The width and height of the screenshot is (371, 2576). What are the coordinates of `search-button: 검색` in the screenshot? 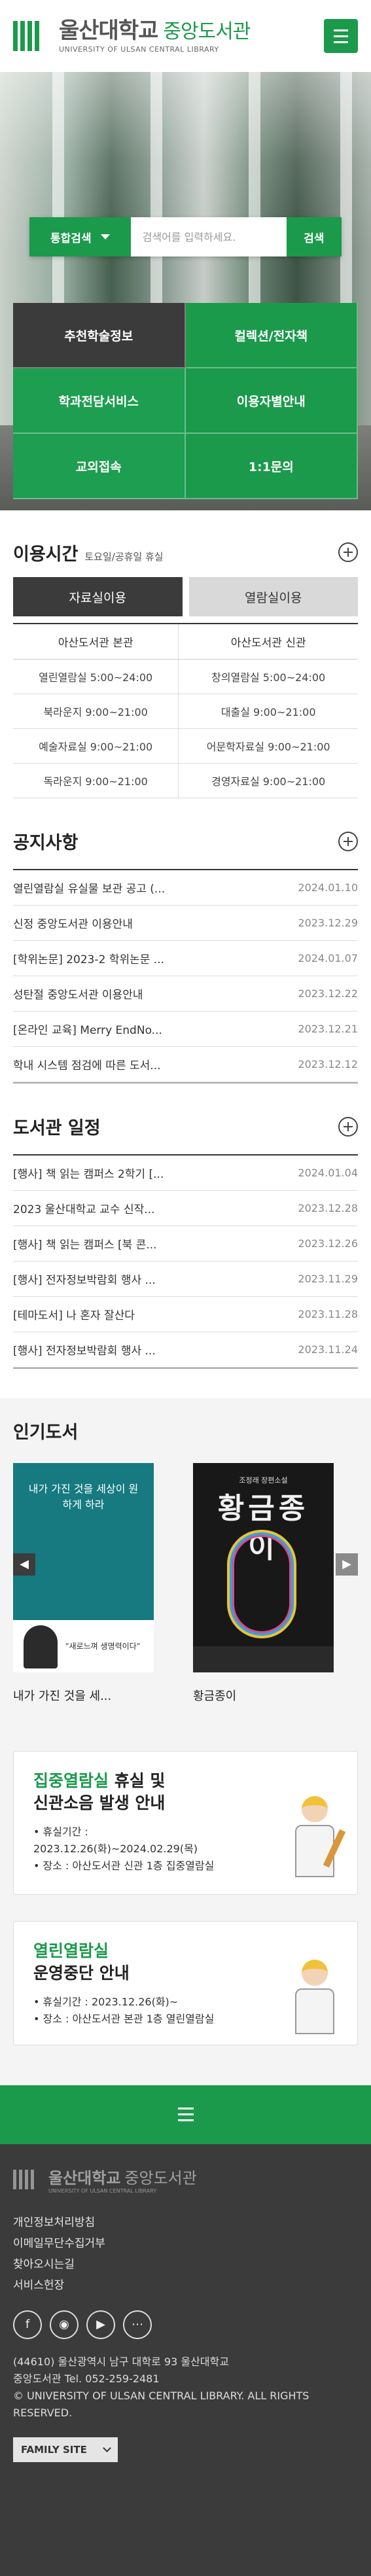 It's located at (314, 236).